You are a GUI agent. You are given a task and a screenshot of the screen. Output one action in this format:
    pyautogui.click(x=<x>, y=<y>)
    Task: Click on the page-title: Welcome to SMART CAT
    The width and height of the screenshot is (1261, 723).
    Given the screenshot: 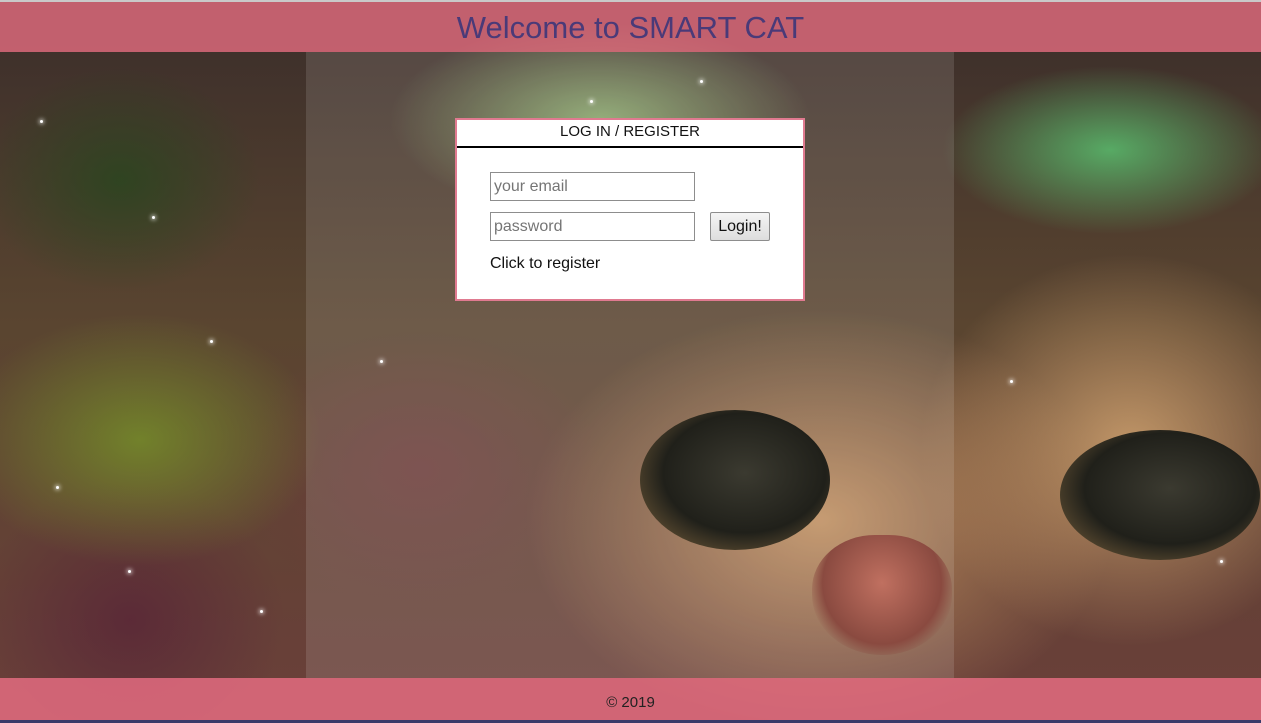 What is the action you would take?
    pyautogui.click(x=630, y=27)
    